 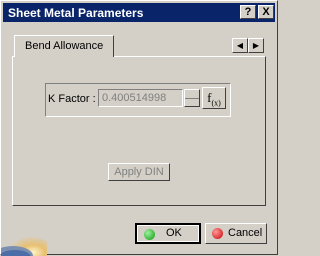 I want to click on right-arrow-icon: ▶, so click(x=256, y=45).